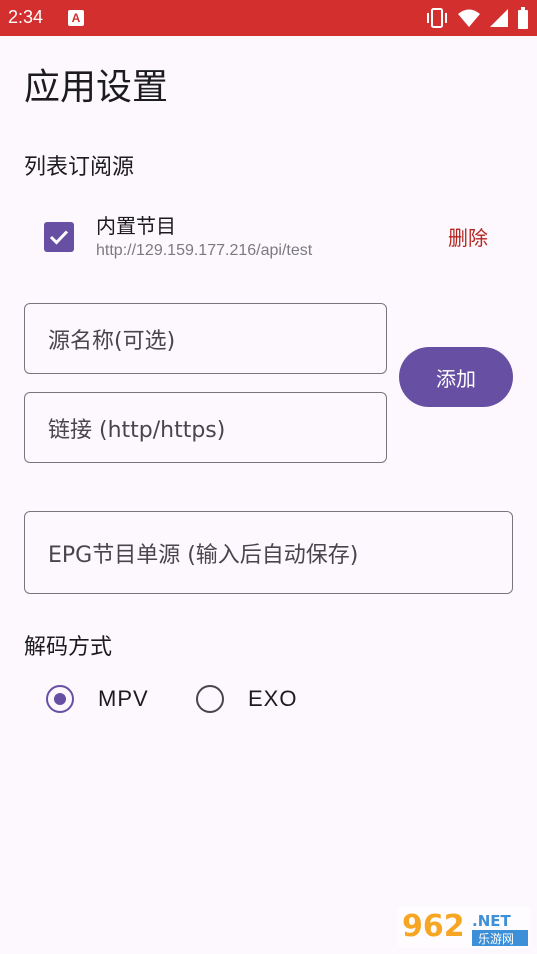 The width and height of the screenshot is (537, 954). I want to click on vibrate-icon, so click(437, 18).